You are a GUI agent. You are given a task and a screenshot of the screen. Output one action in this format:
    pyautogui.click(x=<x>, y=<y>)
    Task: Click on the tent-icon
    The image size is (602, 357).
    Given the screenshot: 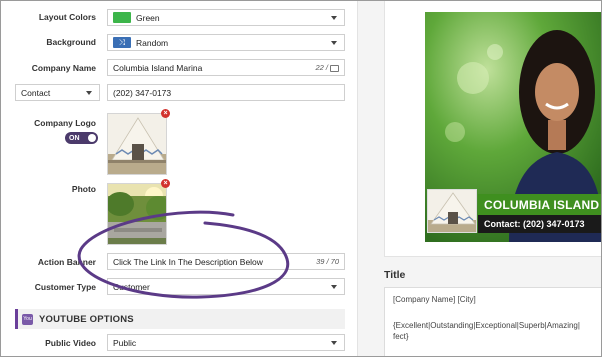 What is the action you would take?
    pyautogui.click(x=452, y=212)
    